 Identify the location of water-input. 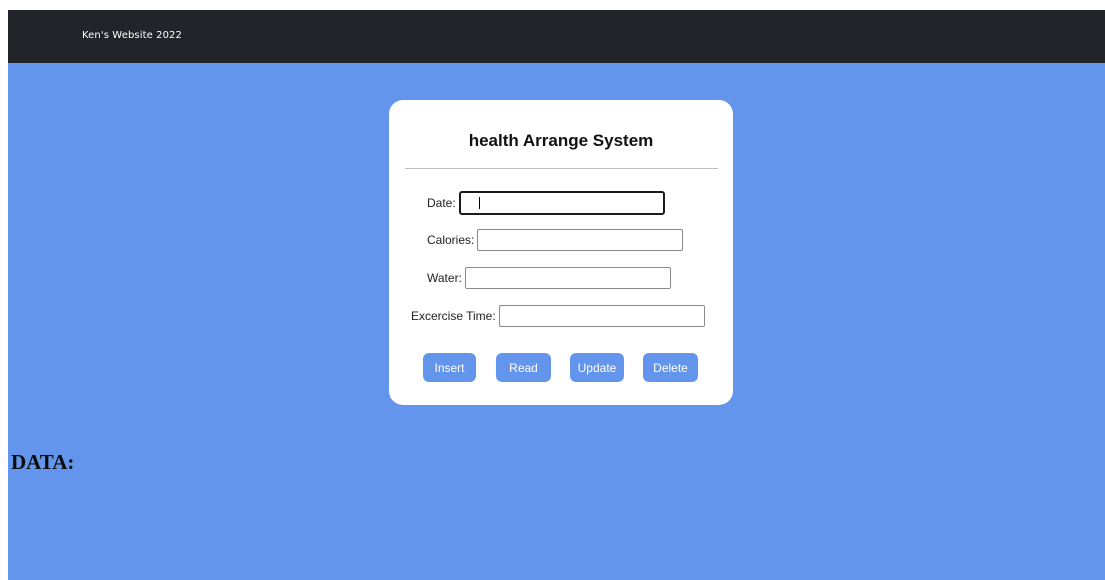
(567, 278).